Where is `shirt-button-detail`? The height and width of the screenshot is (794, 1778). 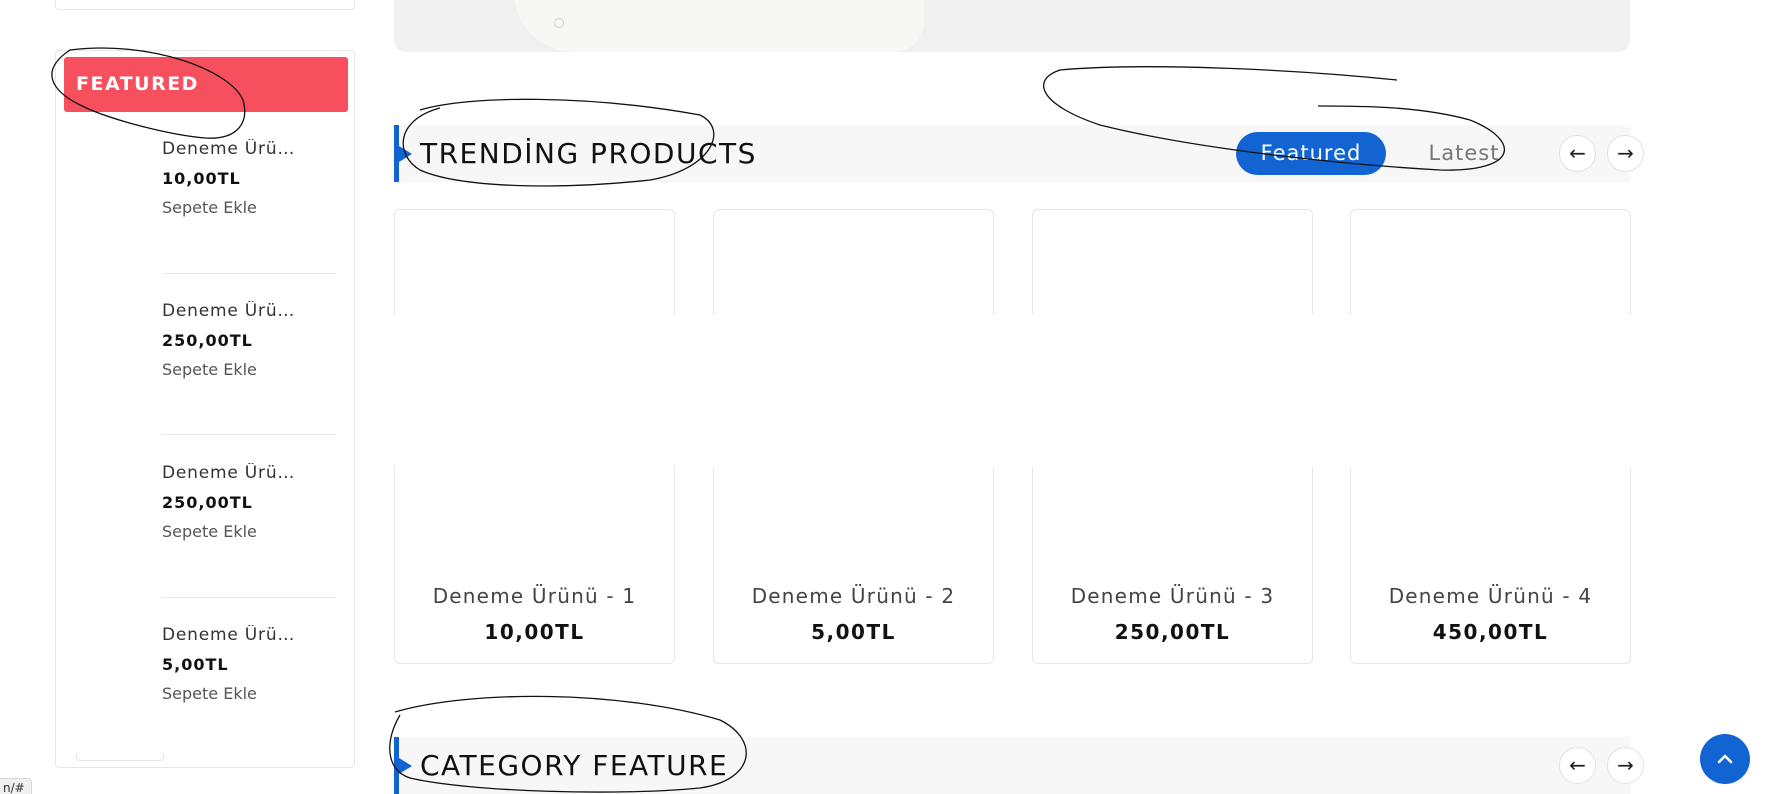 shirt-button-detail is located at coordinates (559, 23).